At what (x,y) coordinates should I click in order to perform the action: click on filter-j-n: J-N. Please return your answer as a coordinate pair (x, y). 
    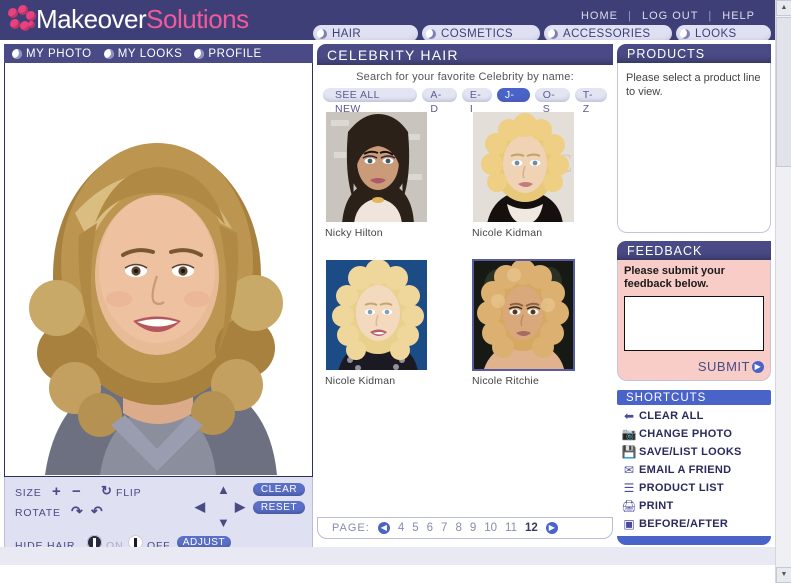
    Looking at the image, I should click on (513, 101).